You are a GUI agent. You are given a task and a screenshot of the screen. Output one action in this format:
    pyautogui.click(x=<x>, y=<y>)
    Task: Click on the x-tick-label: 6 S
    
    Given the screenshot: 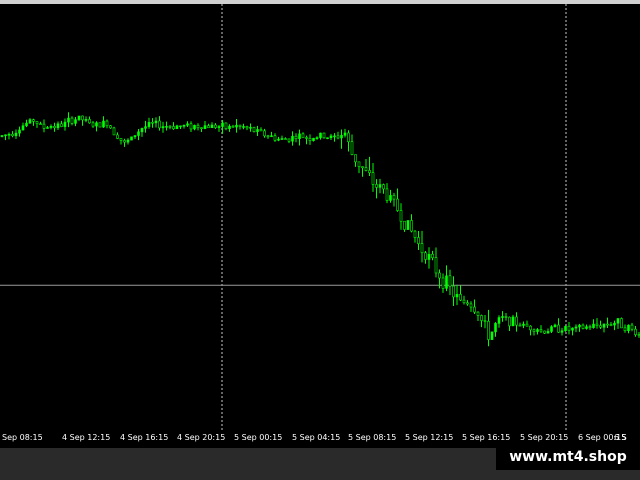 What is the action you would take?
    pyautogui.click(x=620, y=437)
    